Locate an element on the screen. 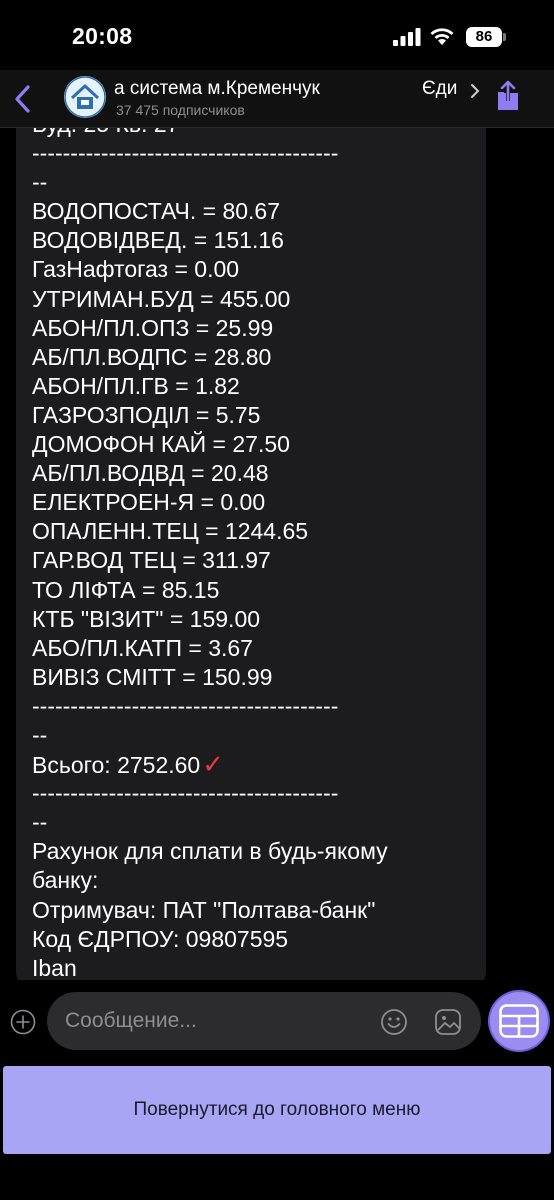 This screenshot has height=1200, width=554. message-line: Рахунок для сплати в будь-якому is located at coordinates (252, 851).